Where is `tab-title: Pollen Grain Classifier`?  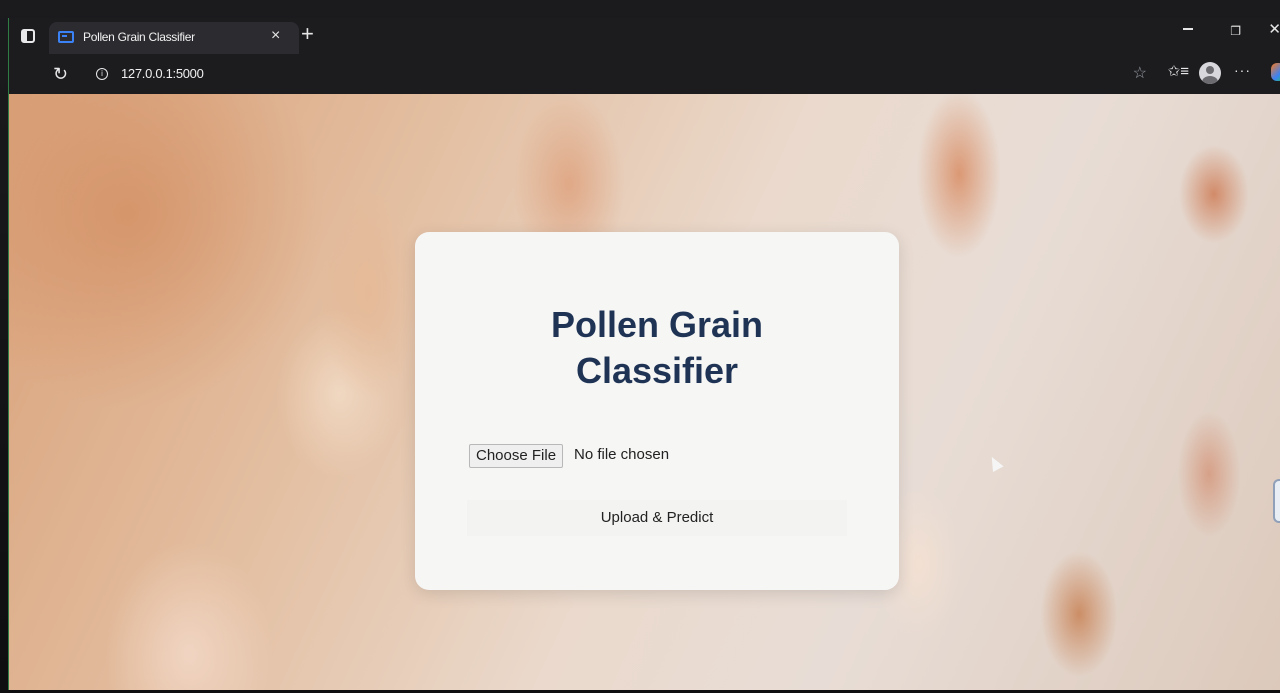
tab-title: Pollen Grain Classifier is located at coordinates (139, 37).